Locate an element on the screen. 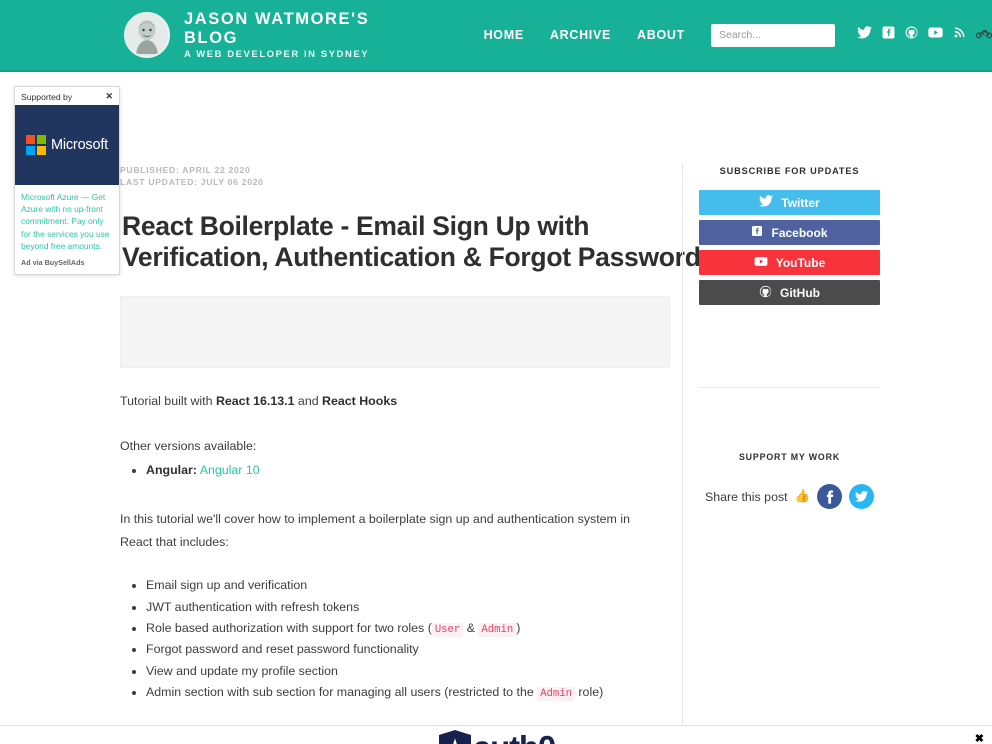  subscribe-facebook-button: Facebook is located at coordinates (789, 232).